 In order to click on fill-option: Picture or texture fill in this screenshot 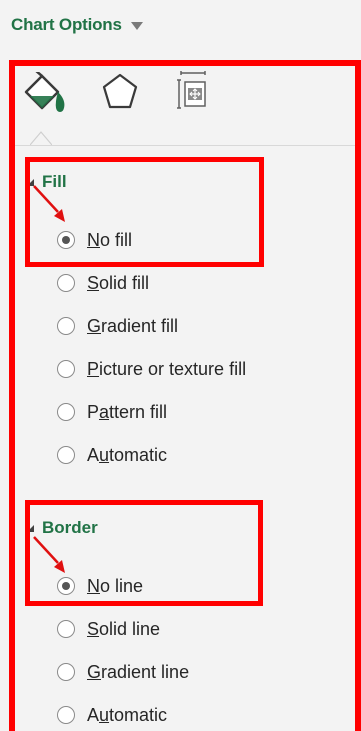, I will do `click(151, 369)`.